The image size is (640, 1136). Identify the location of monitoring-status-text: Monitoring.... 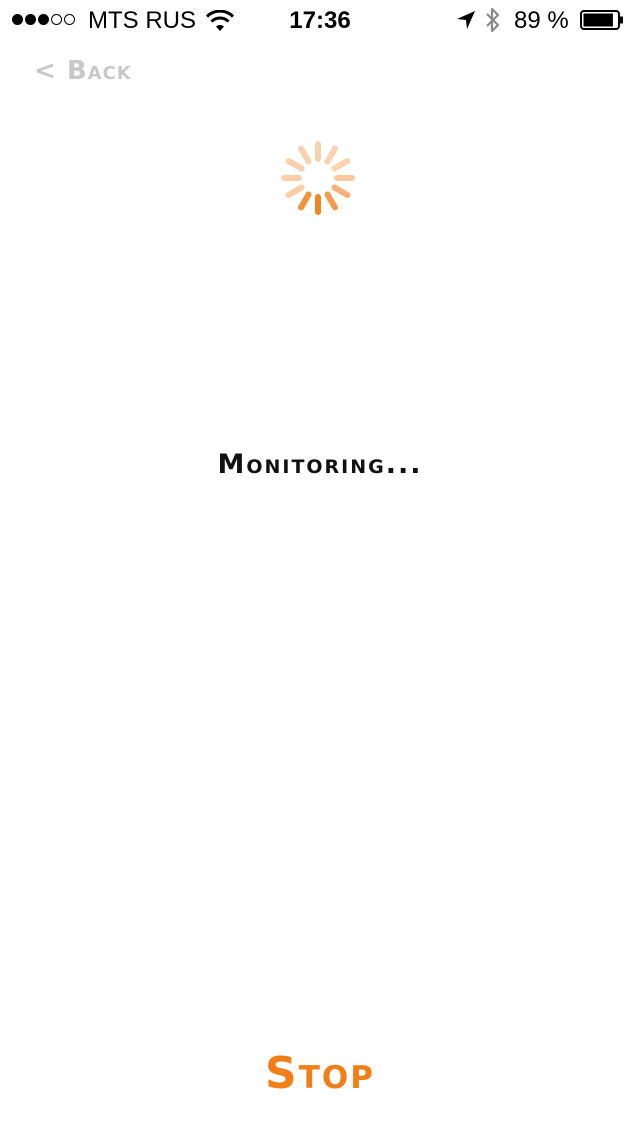
(320, 464).